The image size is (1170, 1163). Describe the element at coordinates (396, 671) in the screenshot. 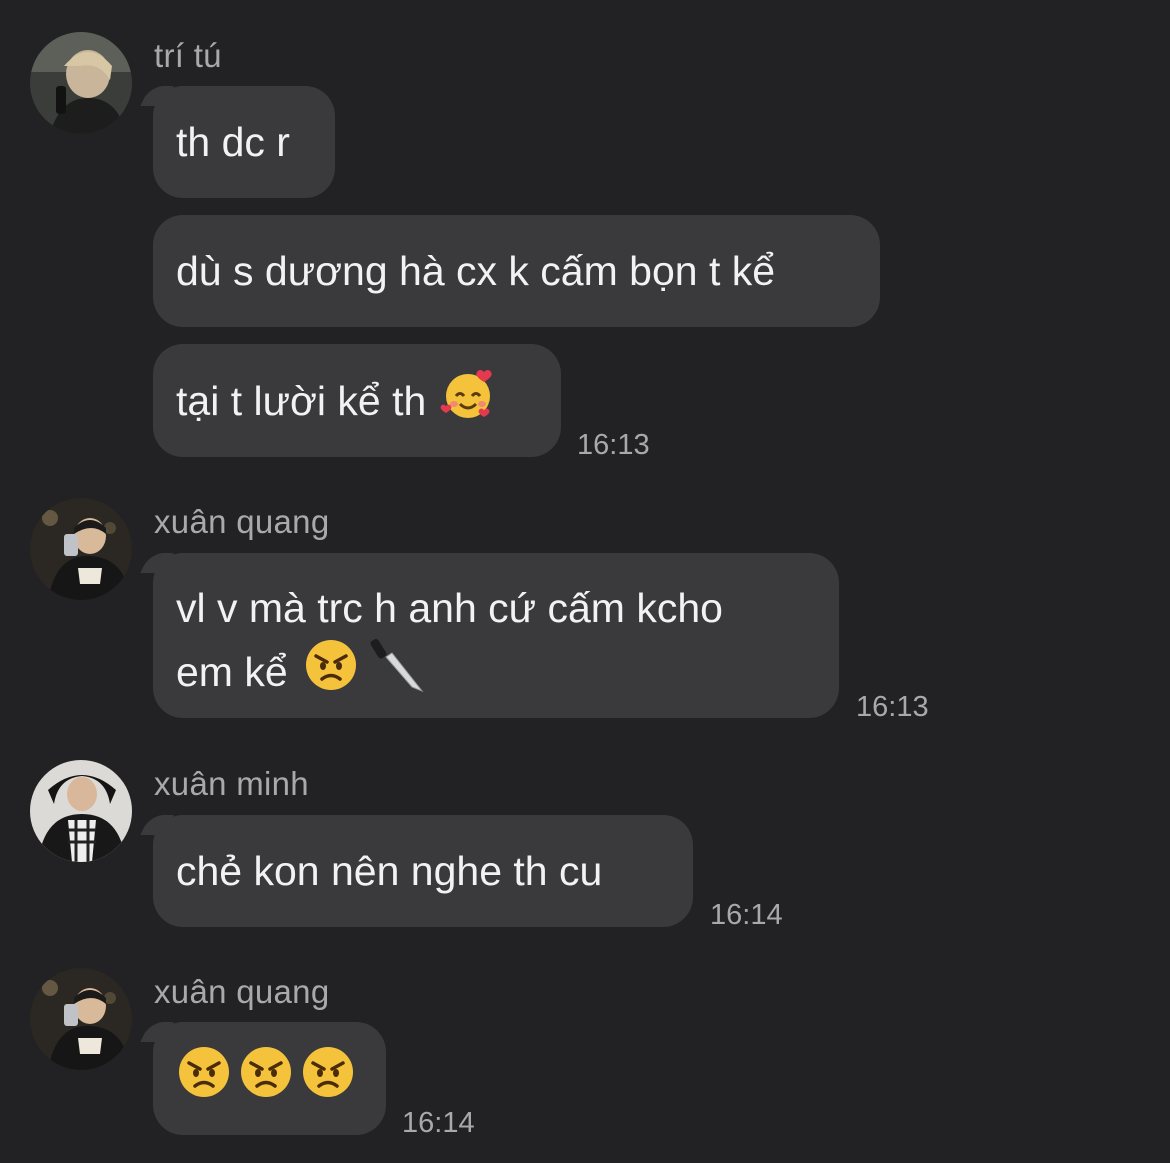

I see `knife-emoji` at that location.